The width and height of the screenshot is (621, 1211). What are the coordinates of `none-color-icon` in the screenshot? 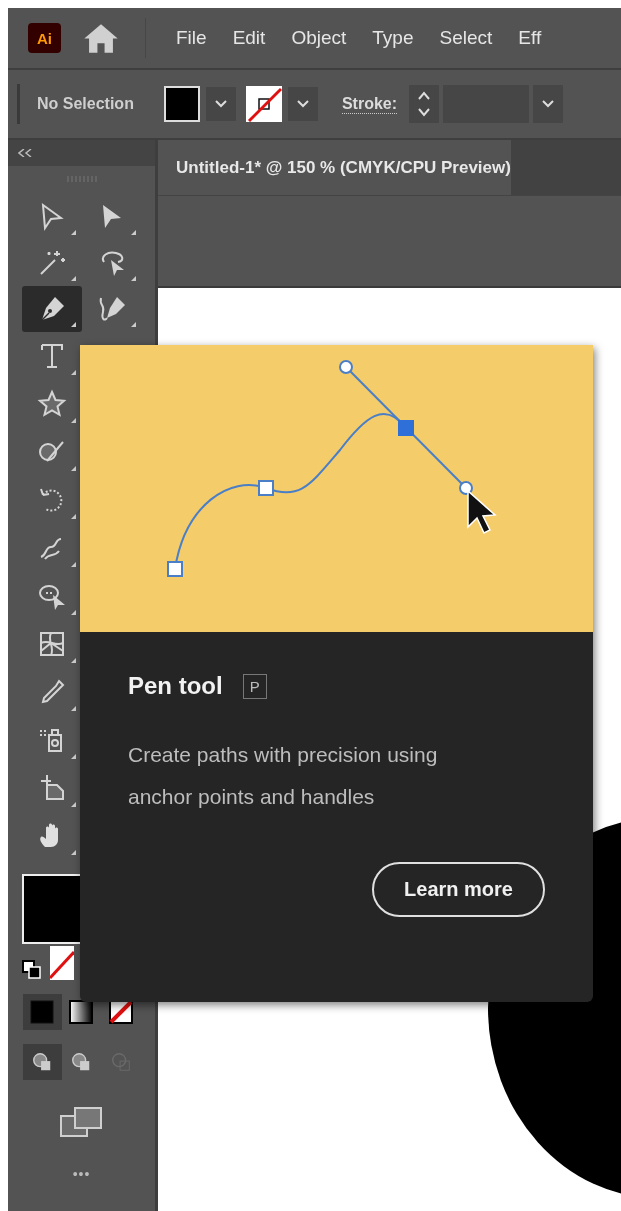 It's located at (120, 1012).